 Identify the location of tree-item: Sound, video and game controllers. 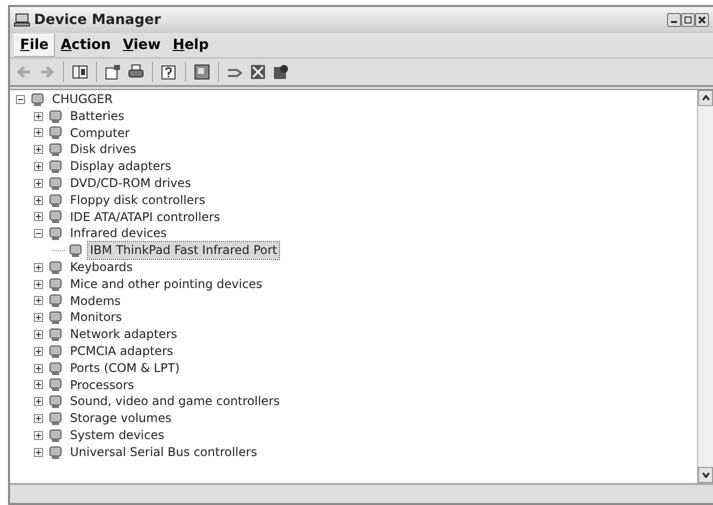
(175, 401).